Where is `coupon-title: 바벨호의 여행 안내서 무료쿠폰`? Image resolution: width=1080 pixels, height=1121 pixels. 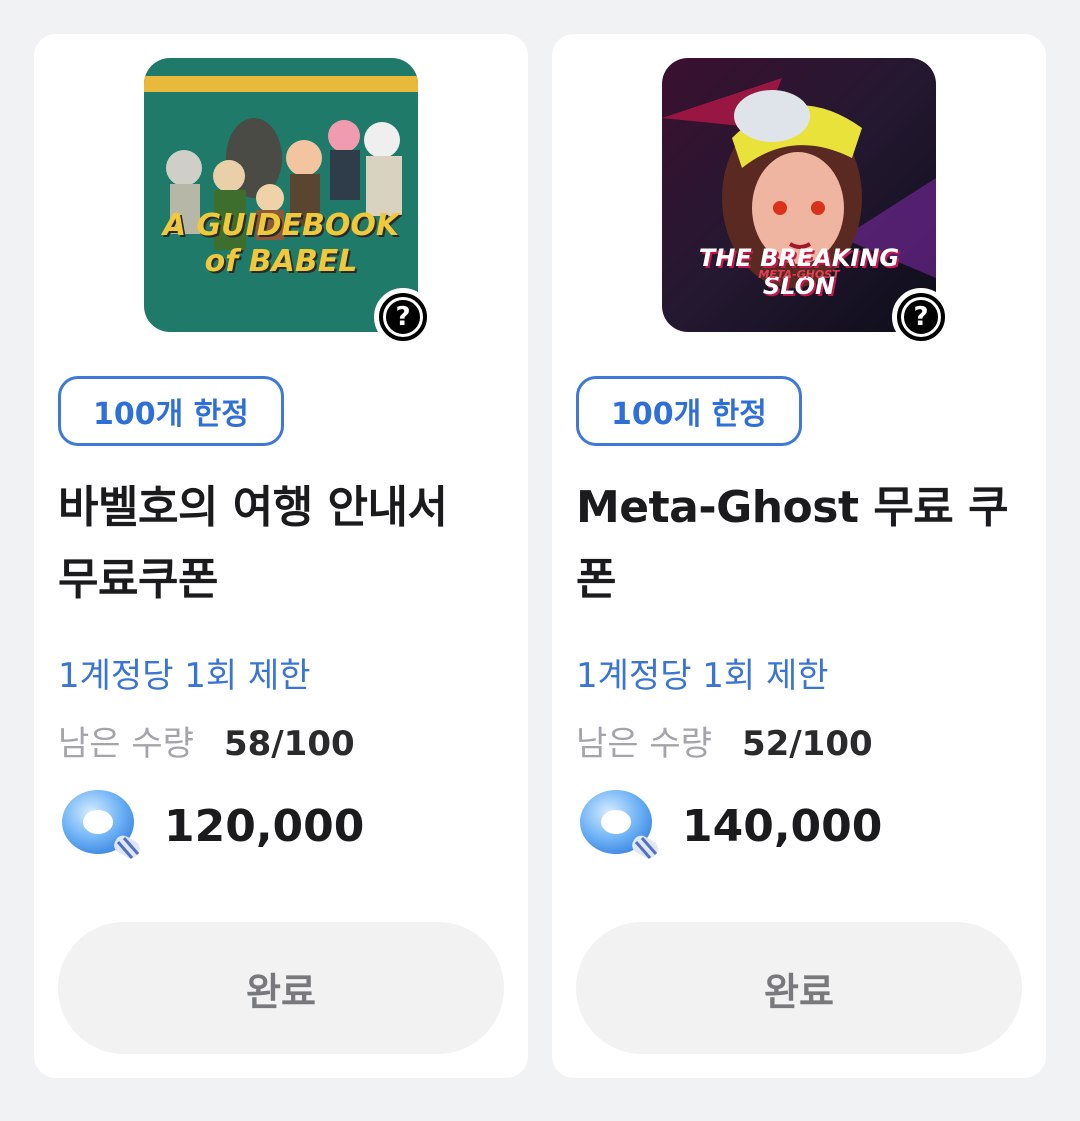
coupon-title: 바벨호의 여행 안내서 무료쿠폰 is located at coordinates (253, 543).